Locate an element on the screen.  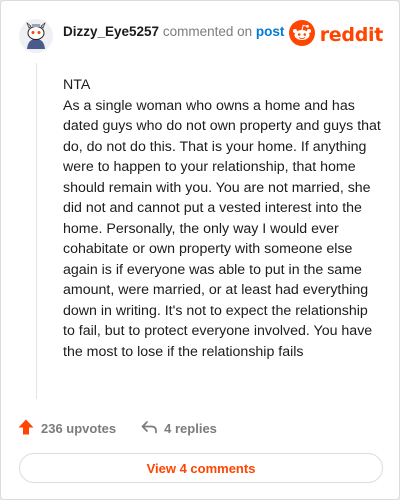
comment-header: Dizzy_Eye5257 commented on post reddit is located at coordinates (200, 35).